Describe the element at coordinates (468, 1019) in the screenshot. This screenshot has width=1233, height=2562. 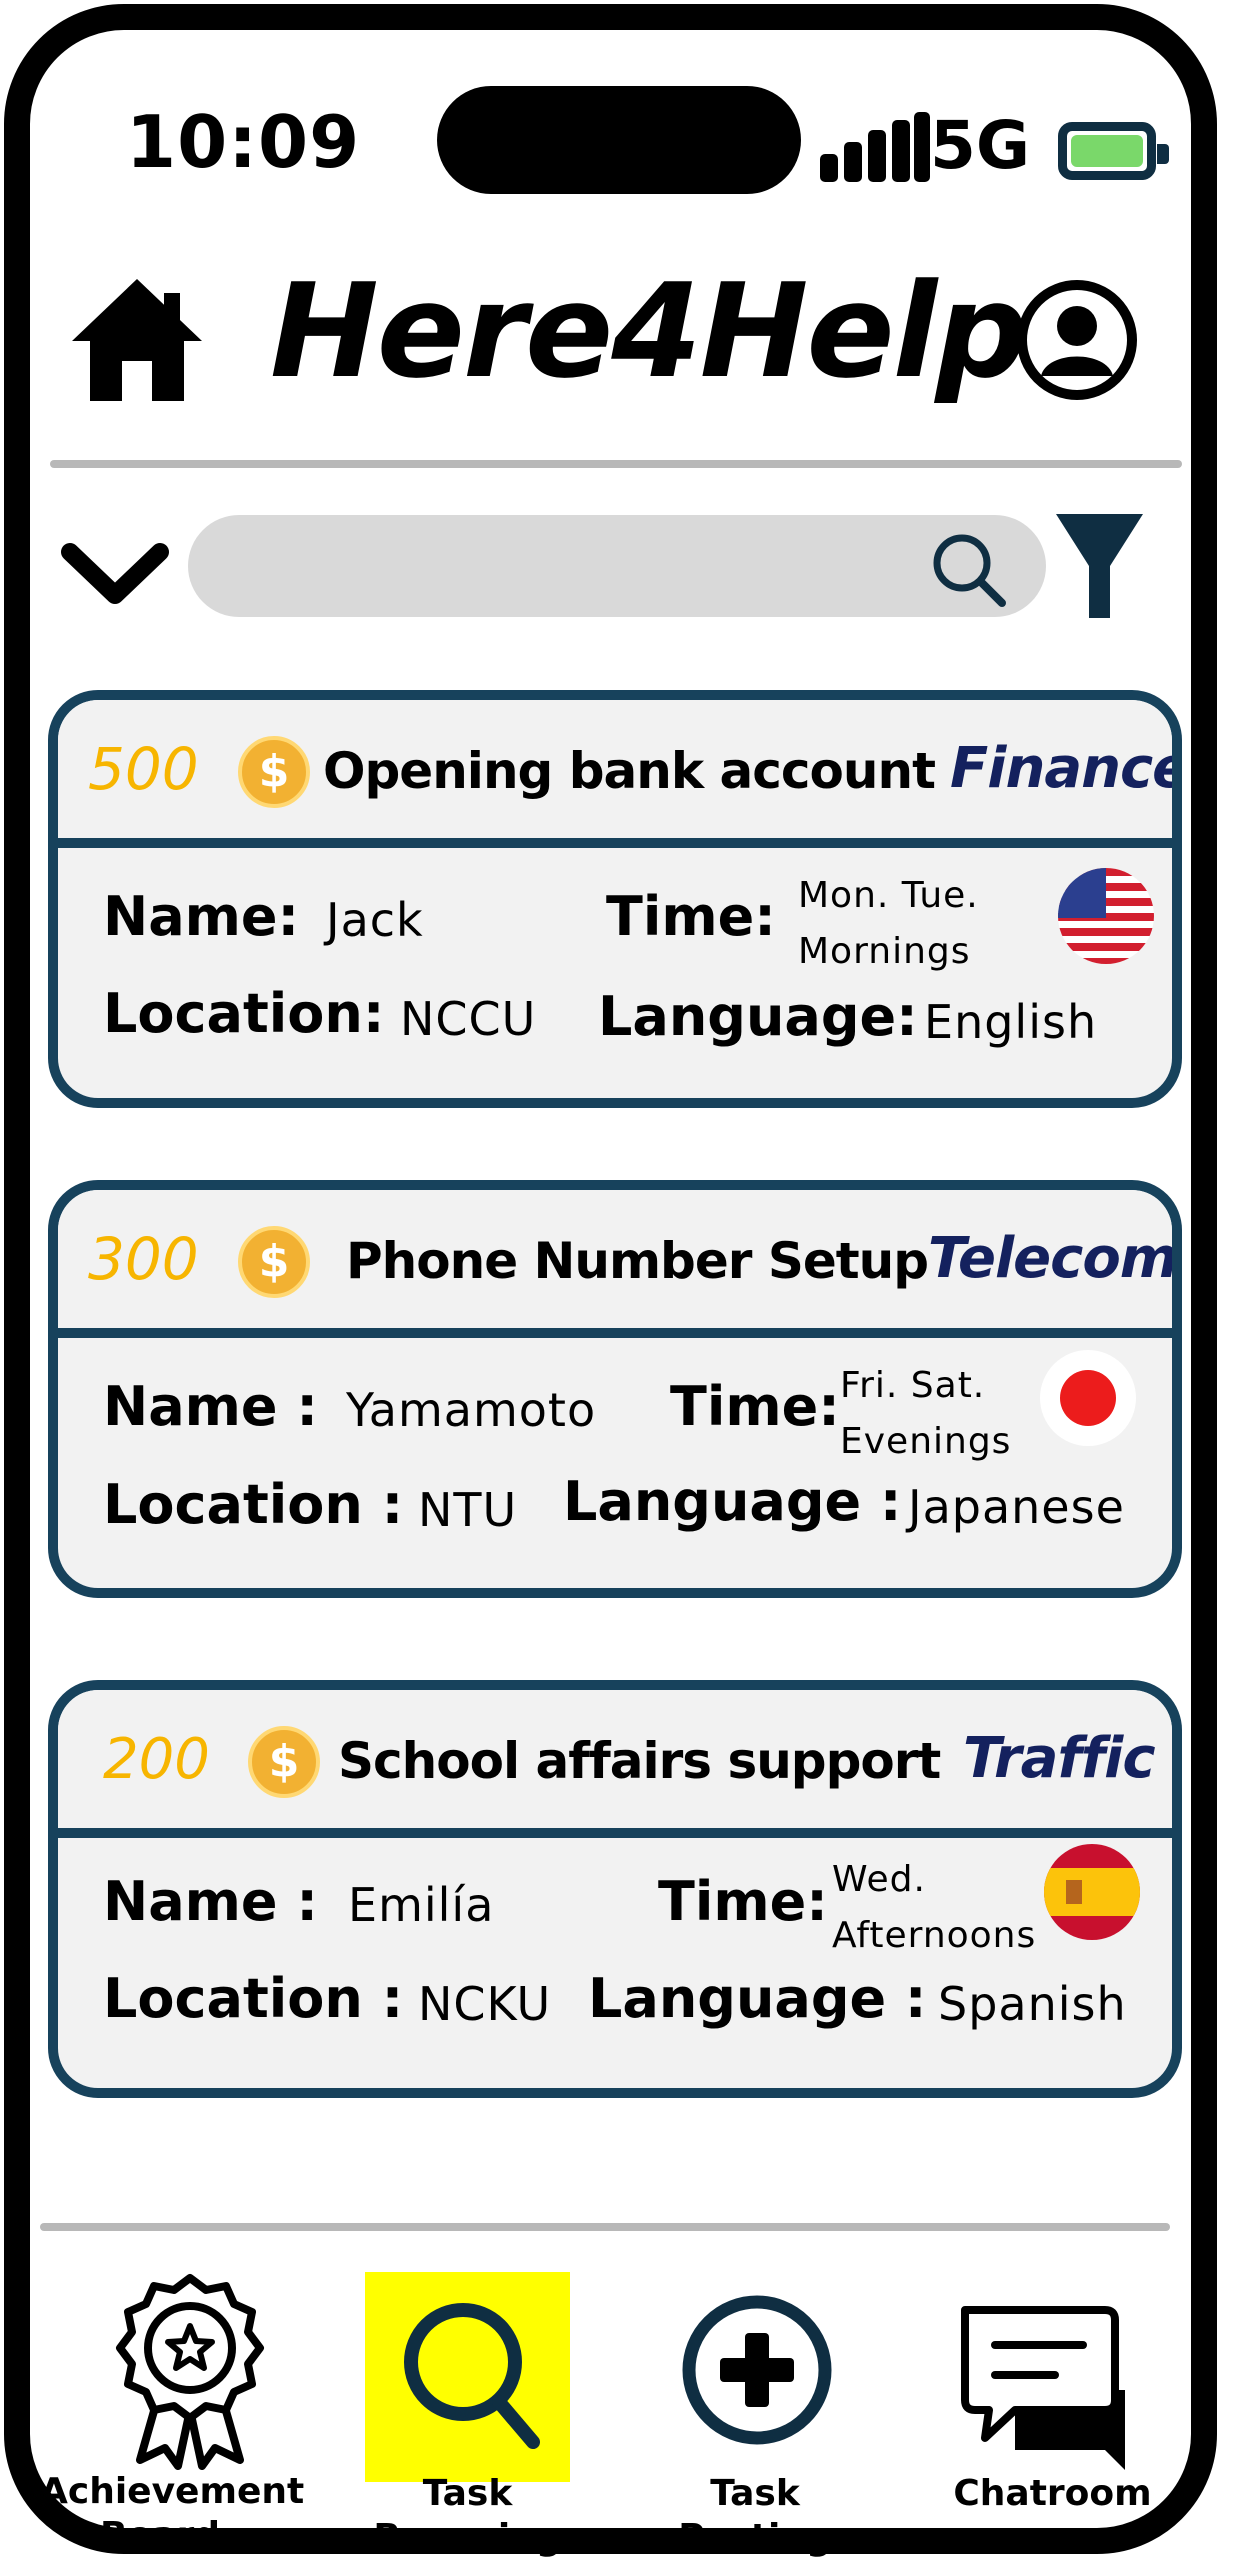
I see `task-location: NCCU` at that location.